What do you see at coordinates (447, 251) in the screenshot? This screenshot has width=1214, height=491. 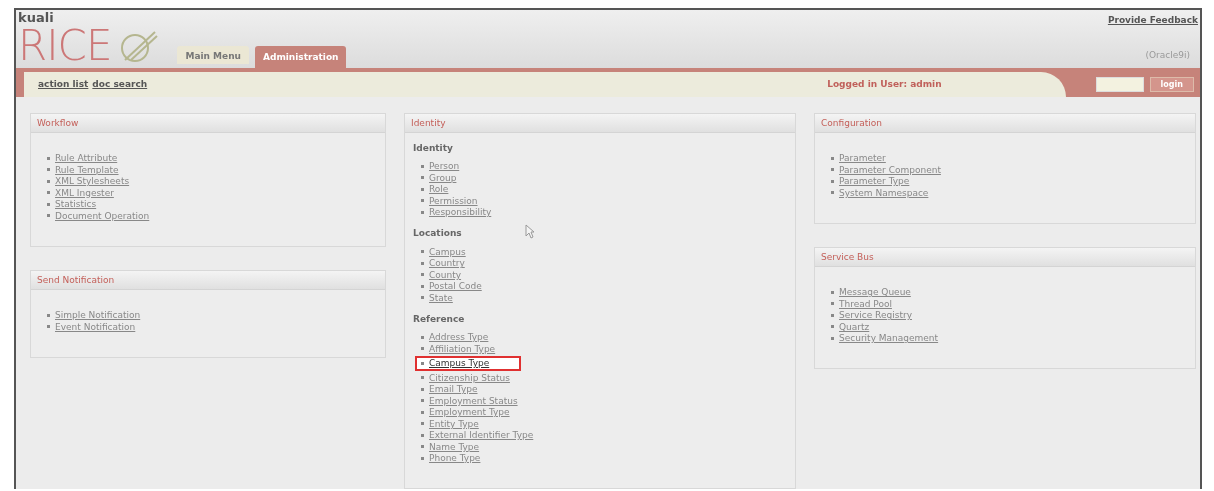 I see `menu-link: Campus` at bounding box center [447, 251].